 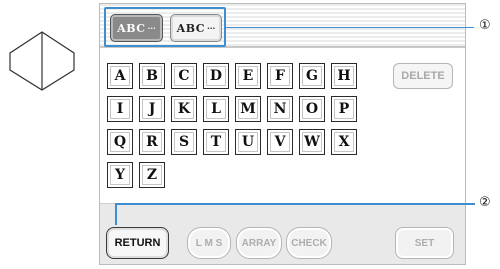 I want to click on font-button-1-label: ABC, so click(x=131, y=28).